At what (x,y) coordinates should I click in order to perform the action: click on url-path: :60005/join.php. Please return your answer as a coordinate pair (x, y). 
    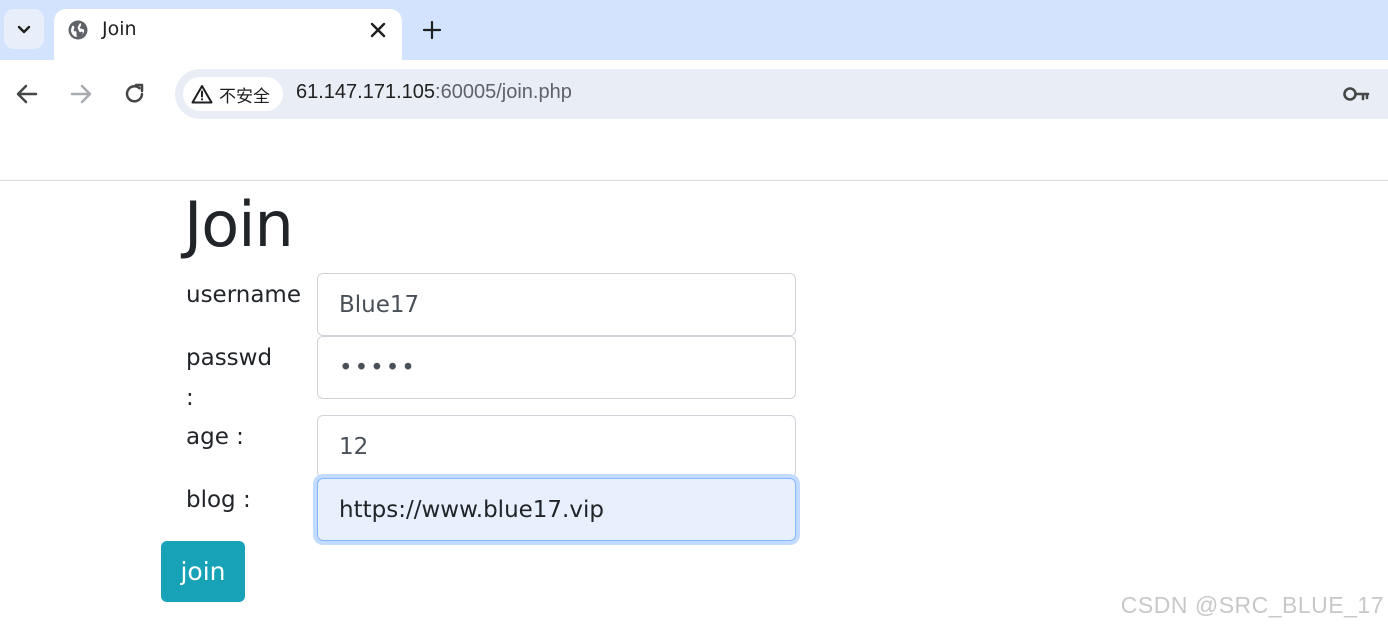
    Looking at the image, I should click on (503, 92).